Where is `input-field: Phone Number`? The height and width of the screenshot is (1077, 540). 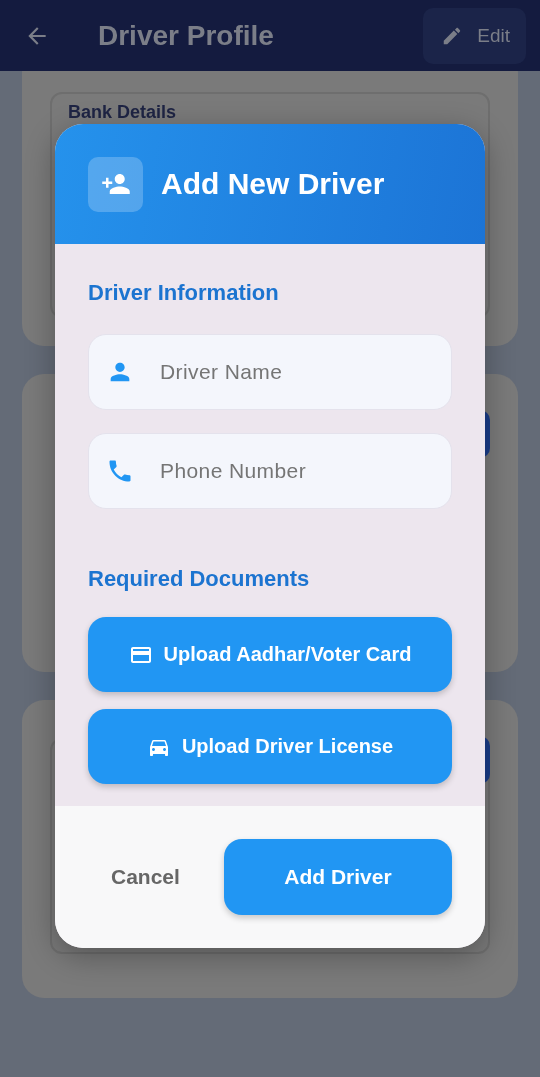 input-field: Phone Number is located at coordinates (270, 471).